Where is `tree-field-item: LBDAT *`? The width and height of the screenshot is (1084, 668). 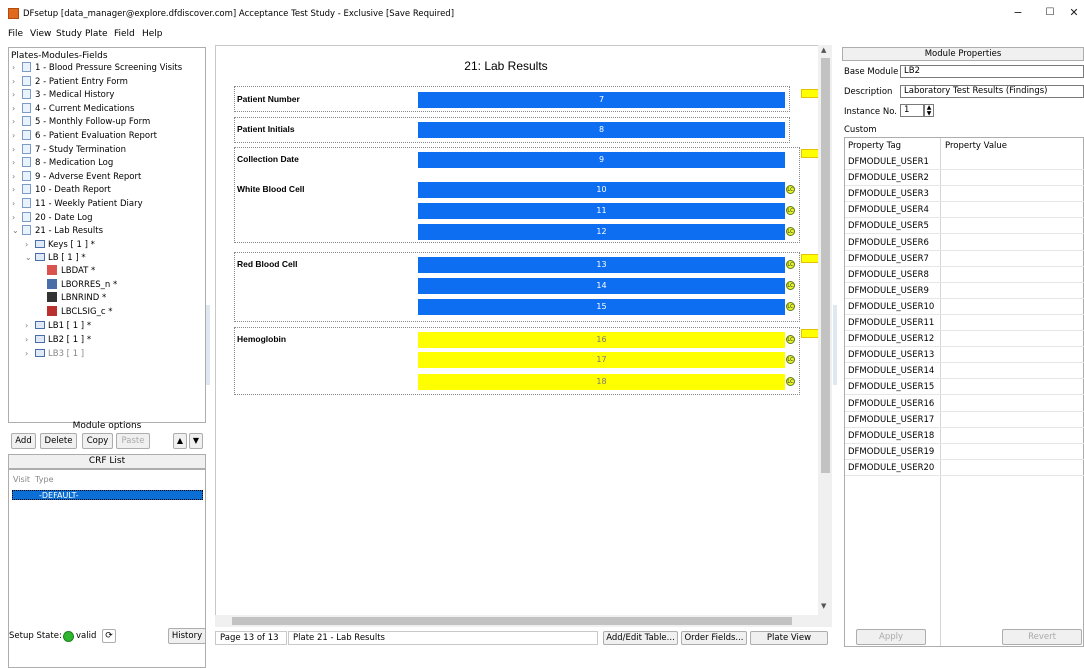 tree-field-item: LBDAT * is located at coordinates (71, 271).